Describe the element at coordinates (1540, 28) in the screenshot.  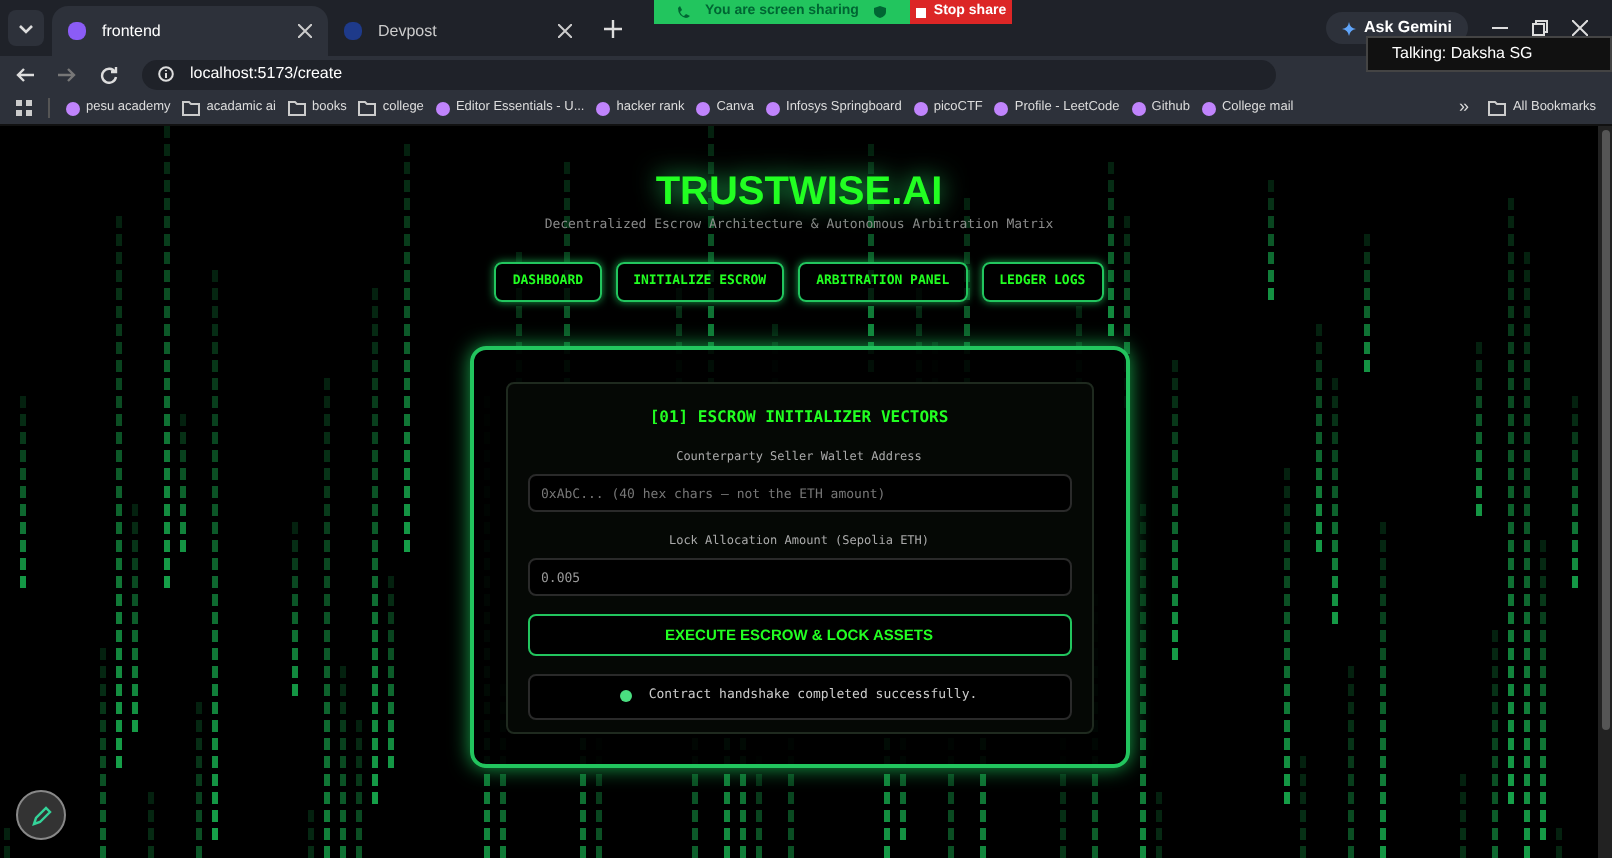
I see `restore-icon` at that location.